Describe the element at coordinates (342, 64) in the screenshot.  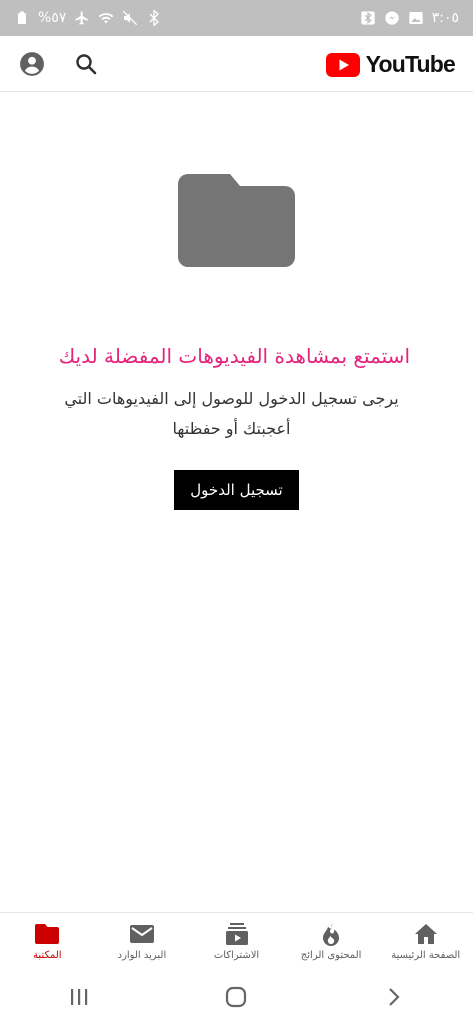
I see `youtube-play-icon` at that location.